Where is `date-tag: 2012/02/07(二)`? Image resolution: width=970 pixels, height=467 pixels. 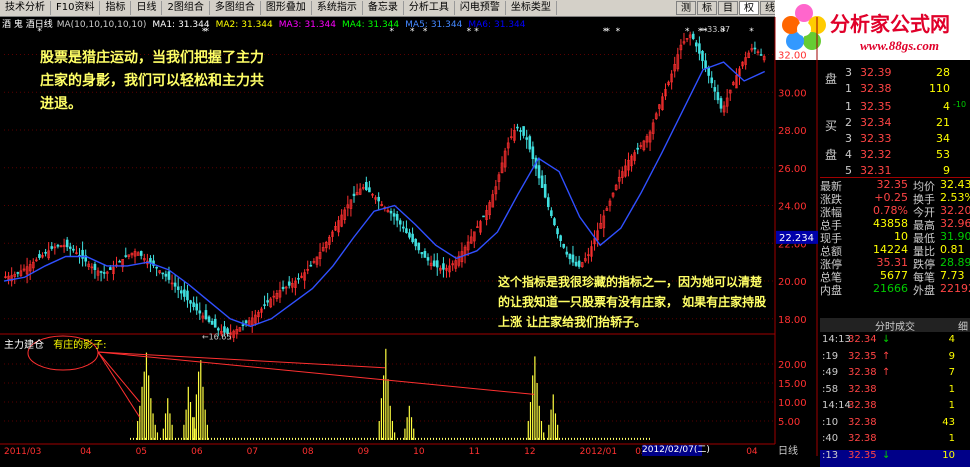
date-tag: 2012/02/07(二) is located at coordinates (676, 450).